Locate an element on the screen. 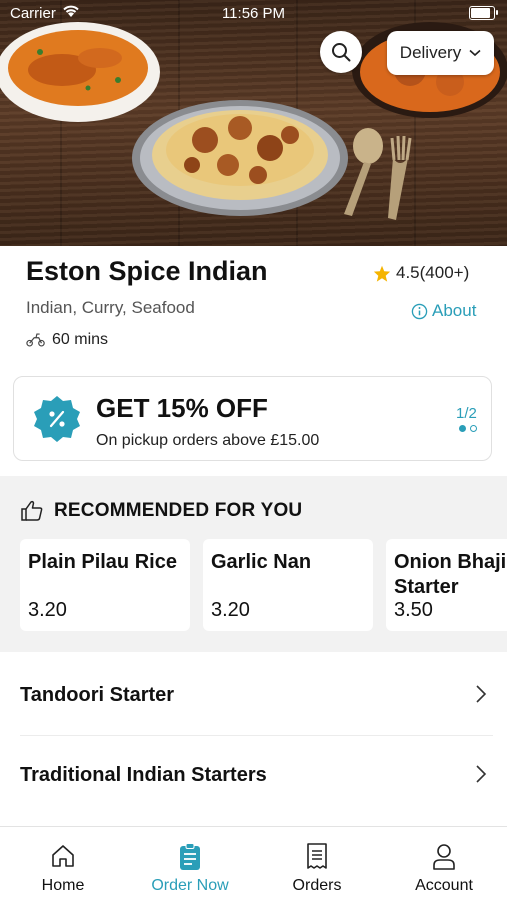  delivery-time: 60 mins is located at coordinates (67, 340).